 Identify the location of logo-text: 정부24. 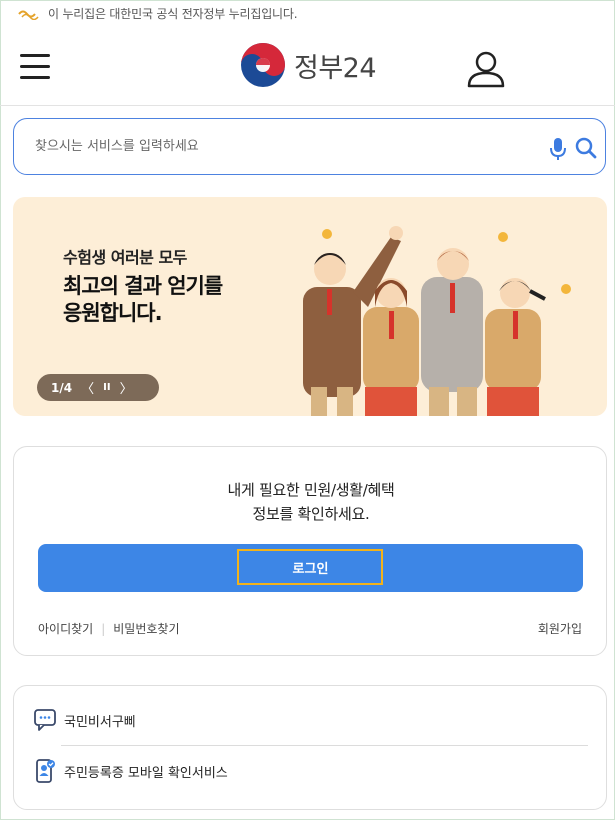
(335, 68).